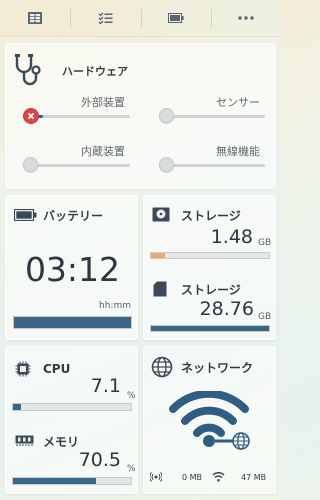 The height and width of the screenshot is (500, 320). I want to click on error-icon, so click(31, 116).